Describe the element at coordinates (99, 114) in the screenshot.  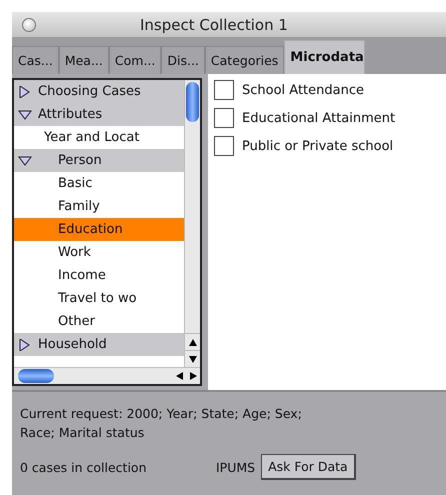
I see `tree-item: Attributes` at that location.